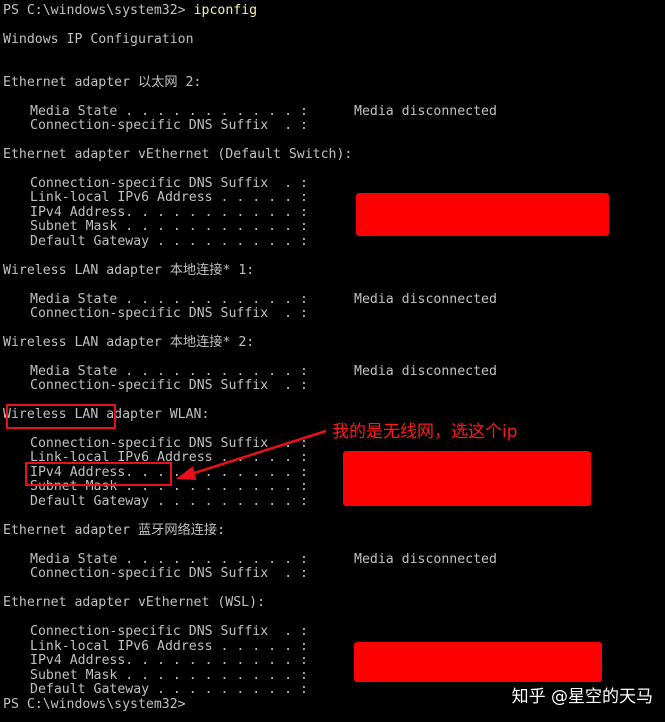 Image resolution: width=665 pixels, height=722 pixels. I want to click on adapter-header: Ethernet adapter 以太网 2:, so click(102, 82).